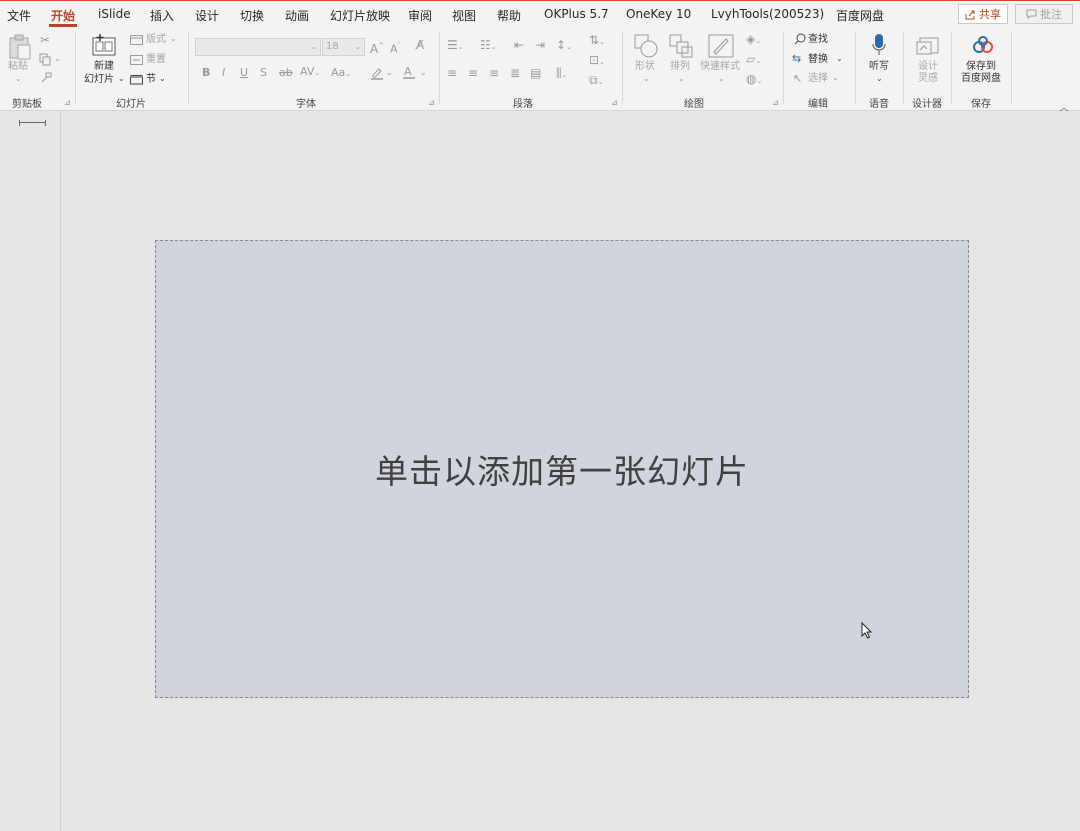 This screenshot has height=831, width=1080. I want to click on paragraph-group-label: 段落, so click(523, 104).